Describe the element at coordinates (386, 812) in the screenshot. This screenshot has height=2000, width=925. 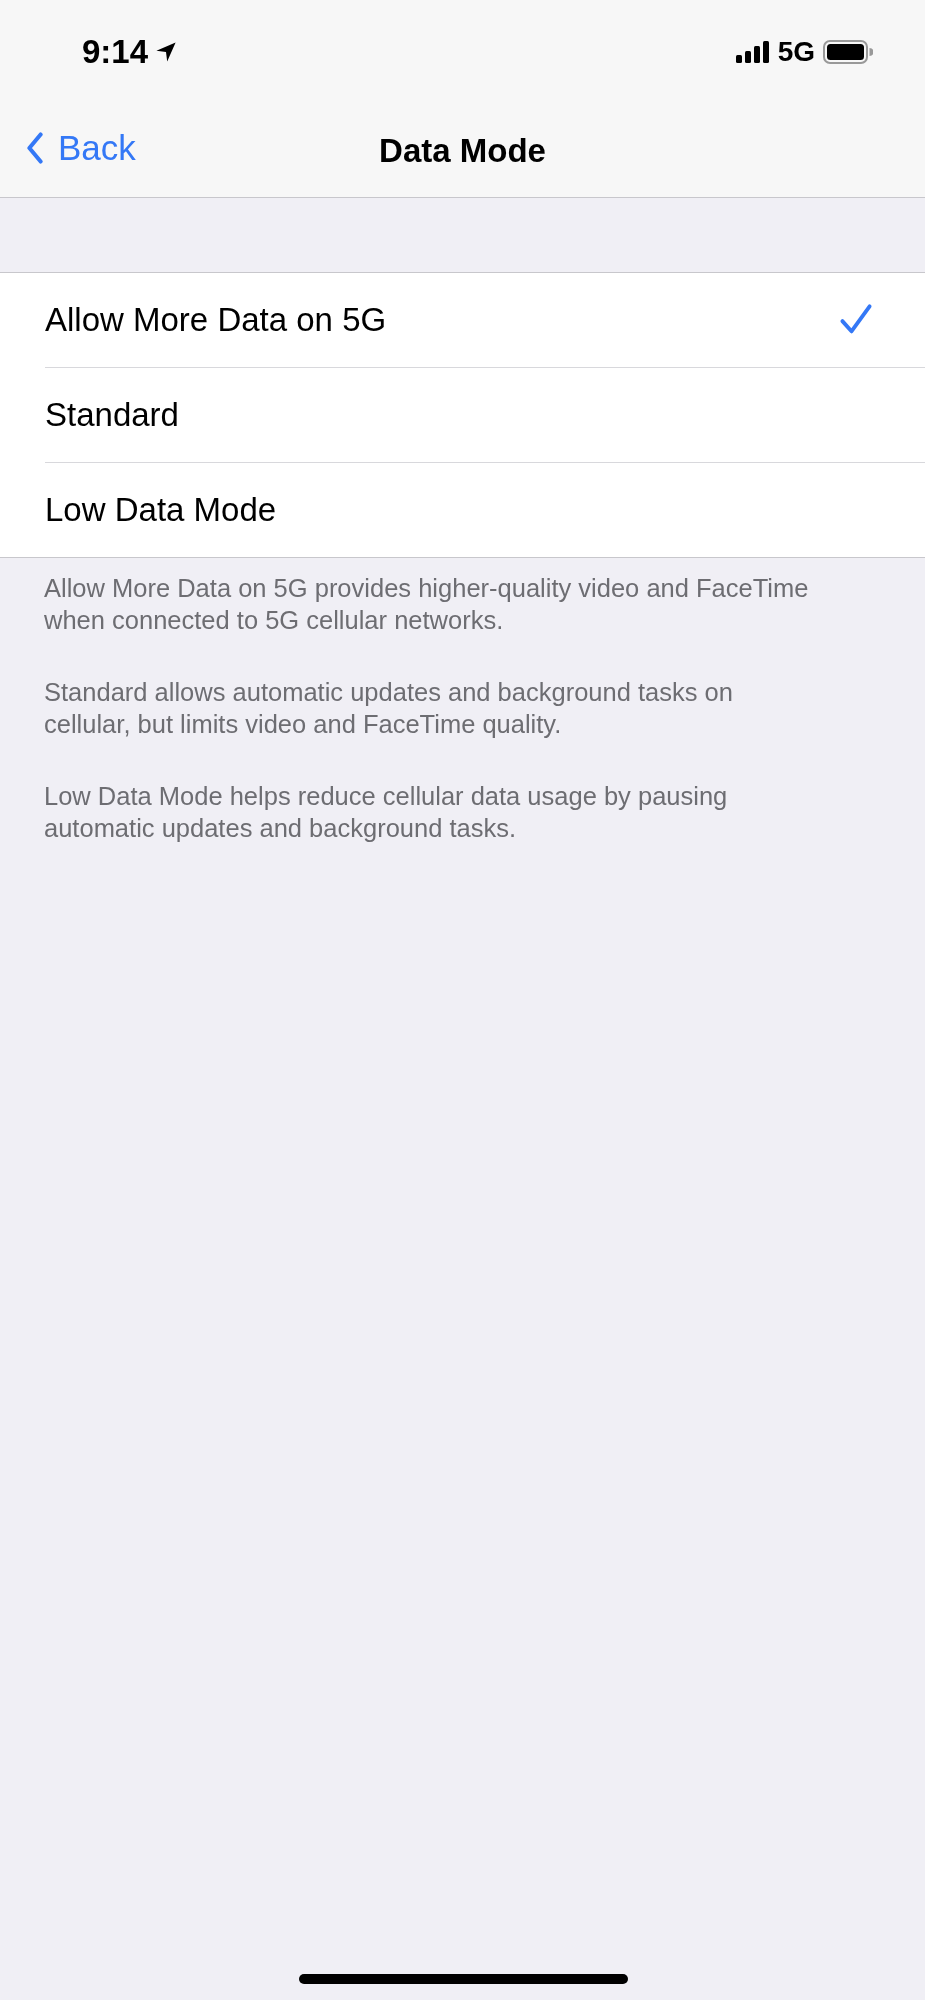
I see `footer-note: Low Data Mode helps reduce cellular data usage by pausing automatic updates and background tasks.` at that location.